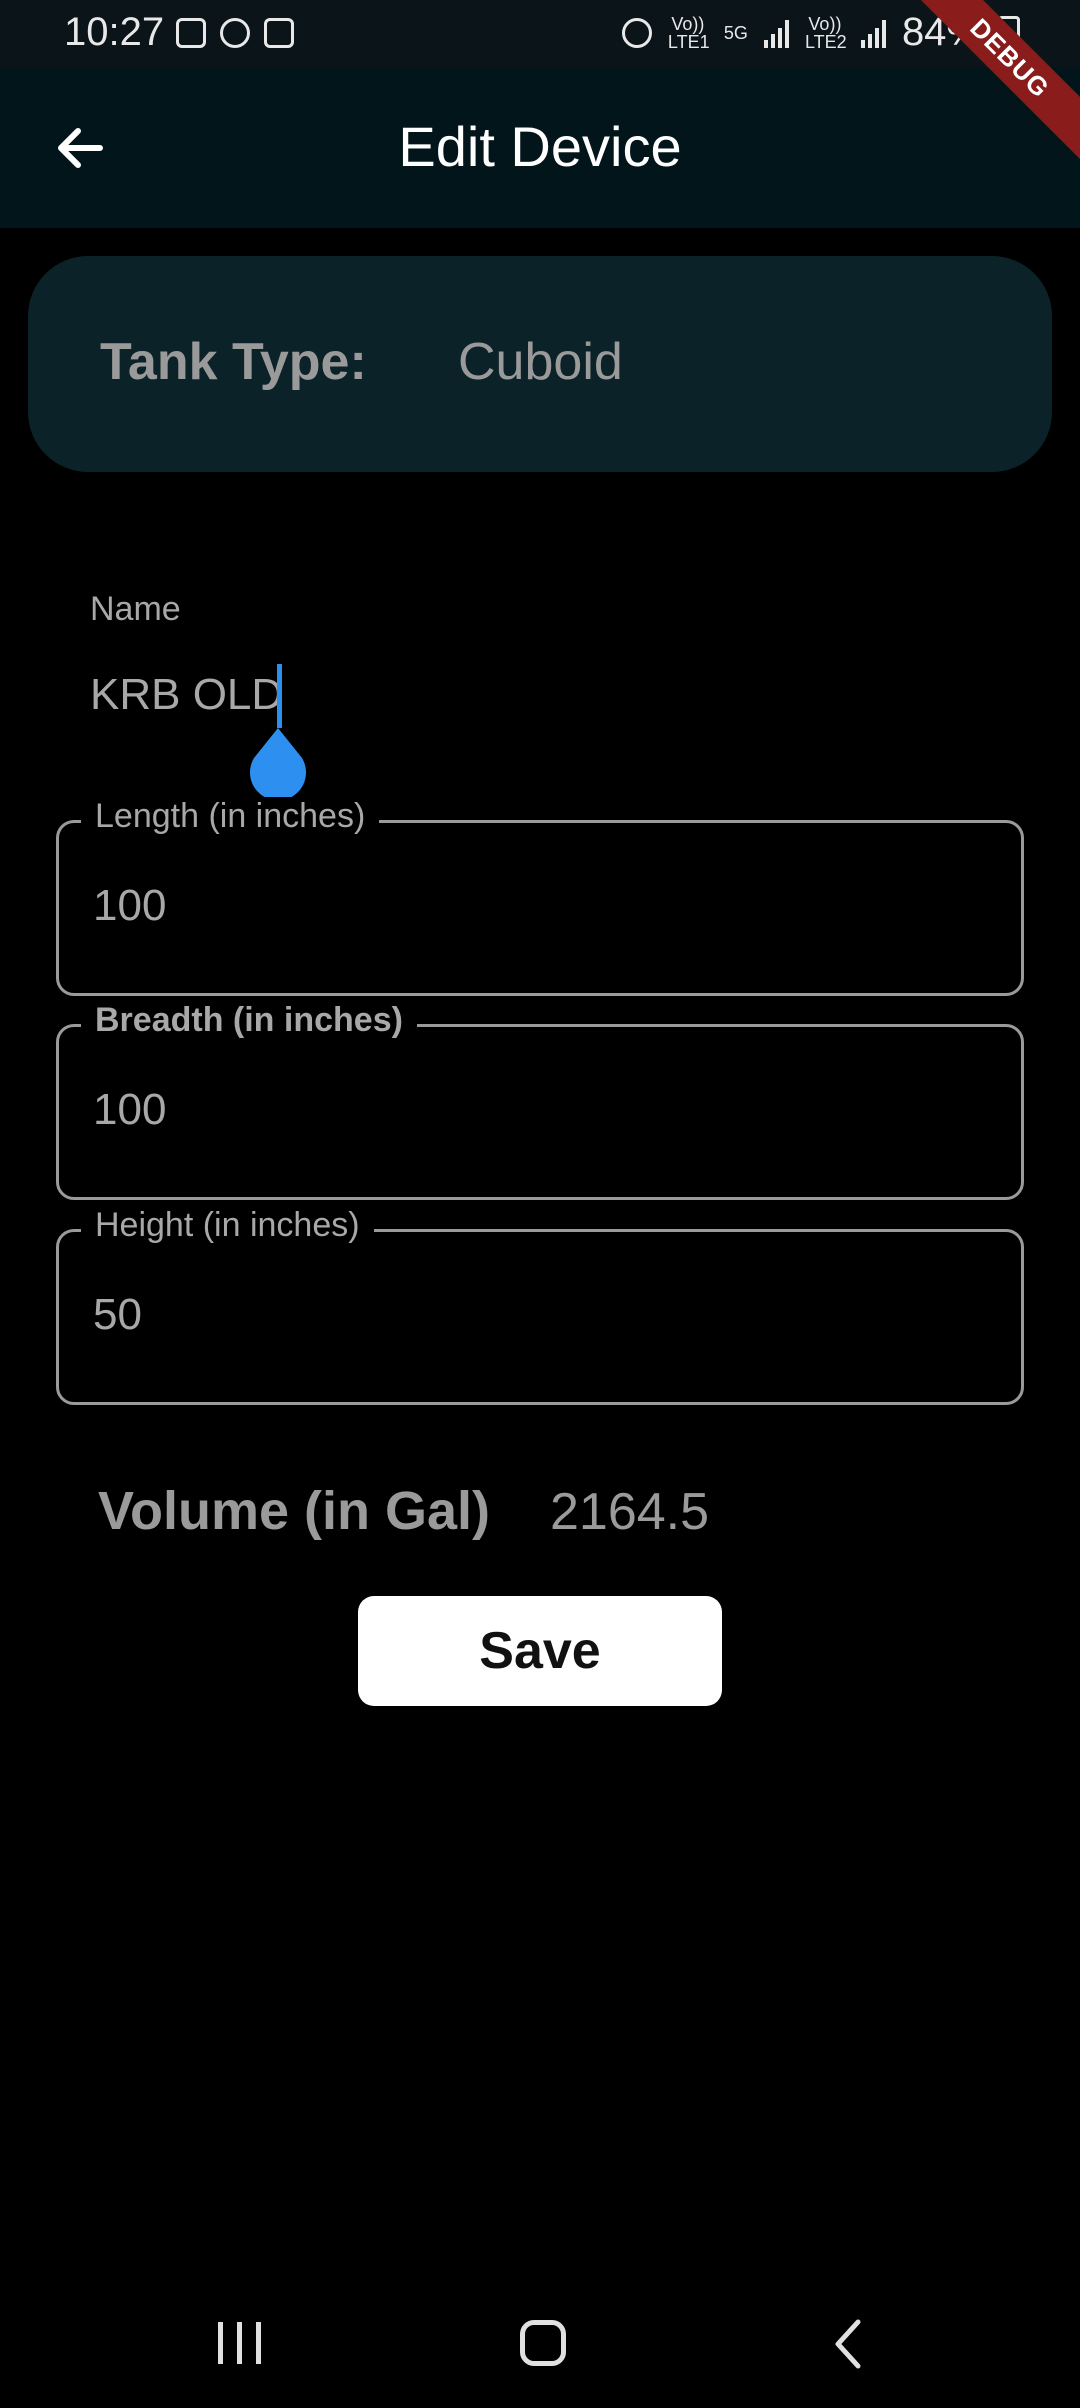 This screenshot has height=2408, width=1080. I want to click on signal-sim2-icon, so click(873, 33).